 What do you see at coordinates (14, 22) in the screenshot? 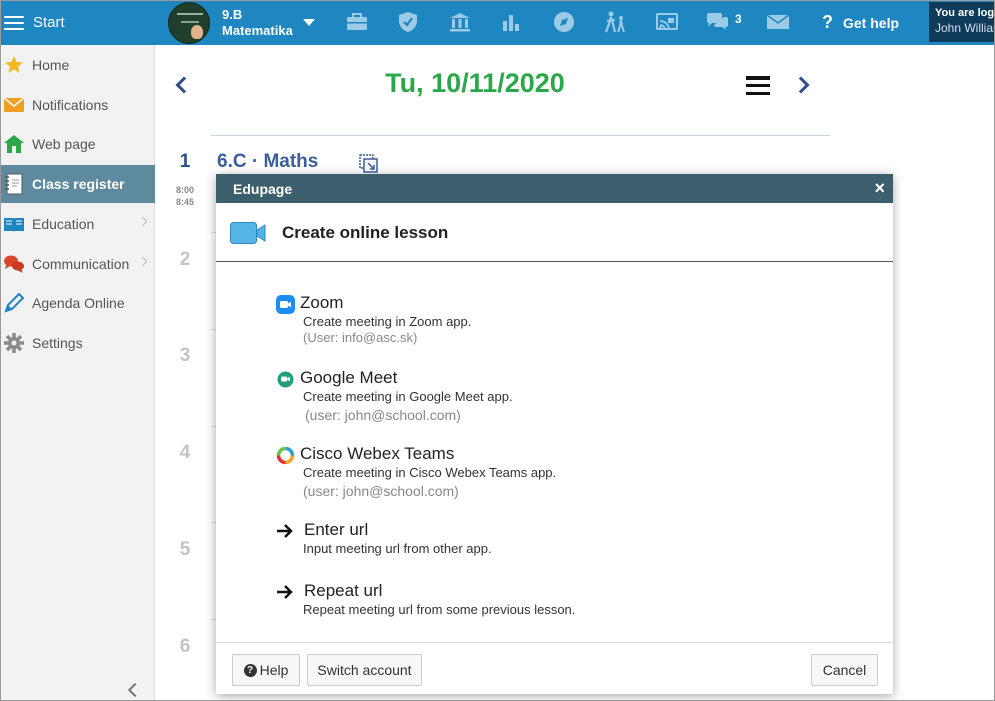
I see `hamburger-icon` at bounding box center [14, 22].